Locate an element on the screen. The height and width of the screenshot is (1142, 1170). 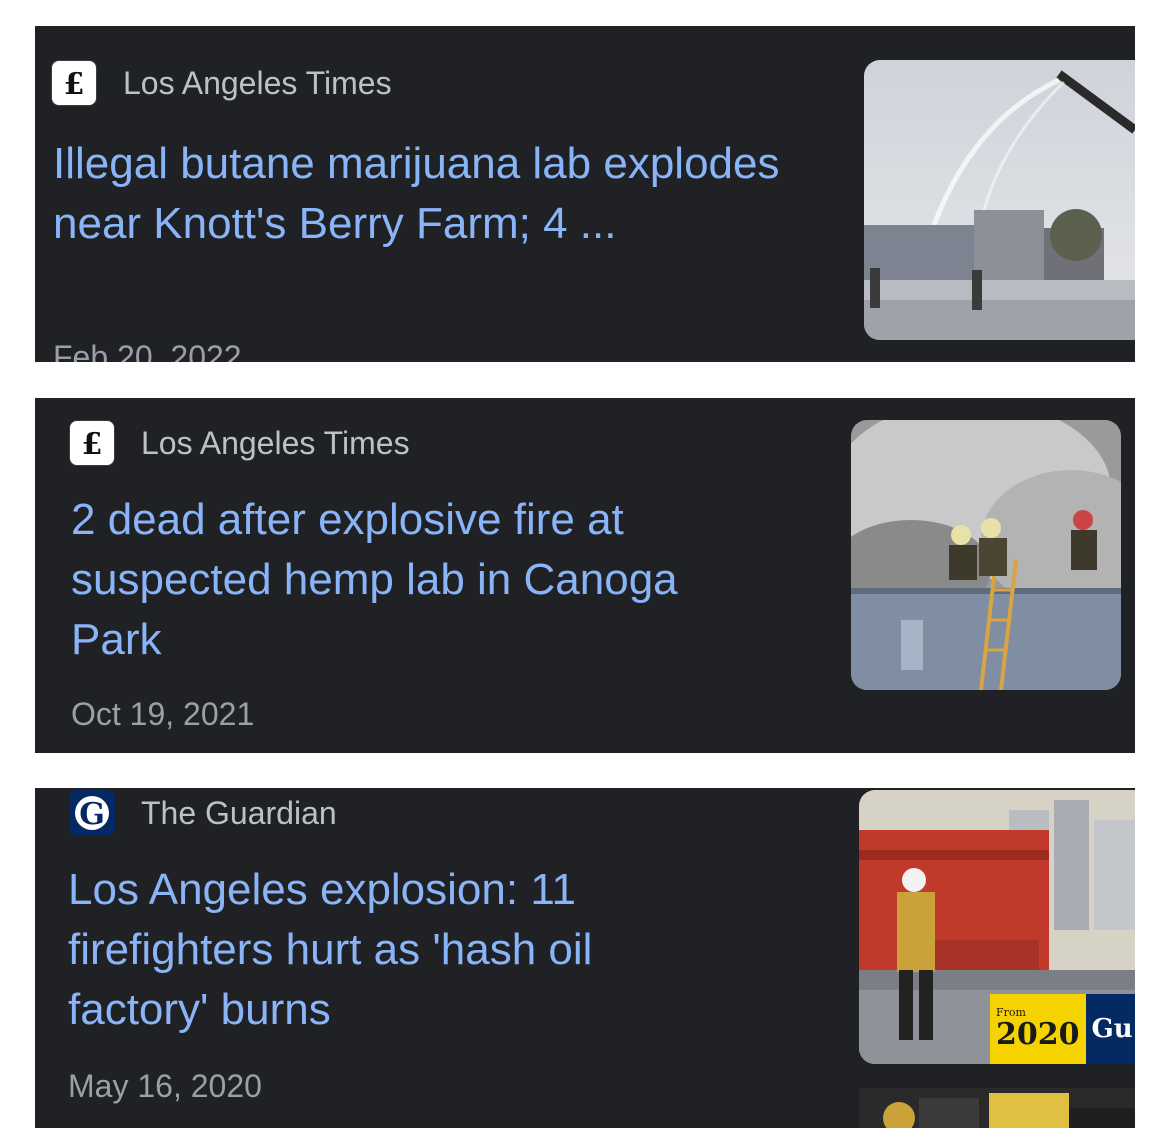
source-name: The Guardian is located at coordinates (239, 812).